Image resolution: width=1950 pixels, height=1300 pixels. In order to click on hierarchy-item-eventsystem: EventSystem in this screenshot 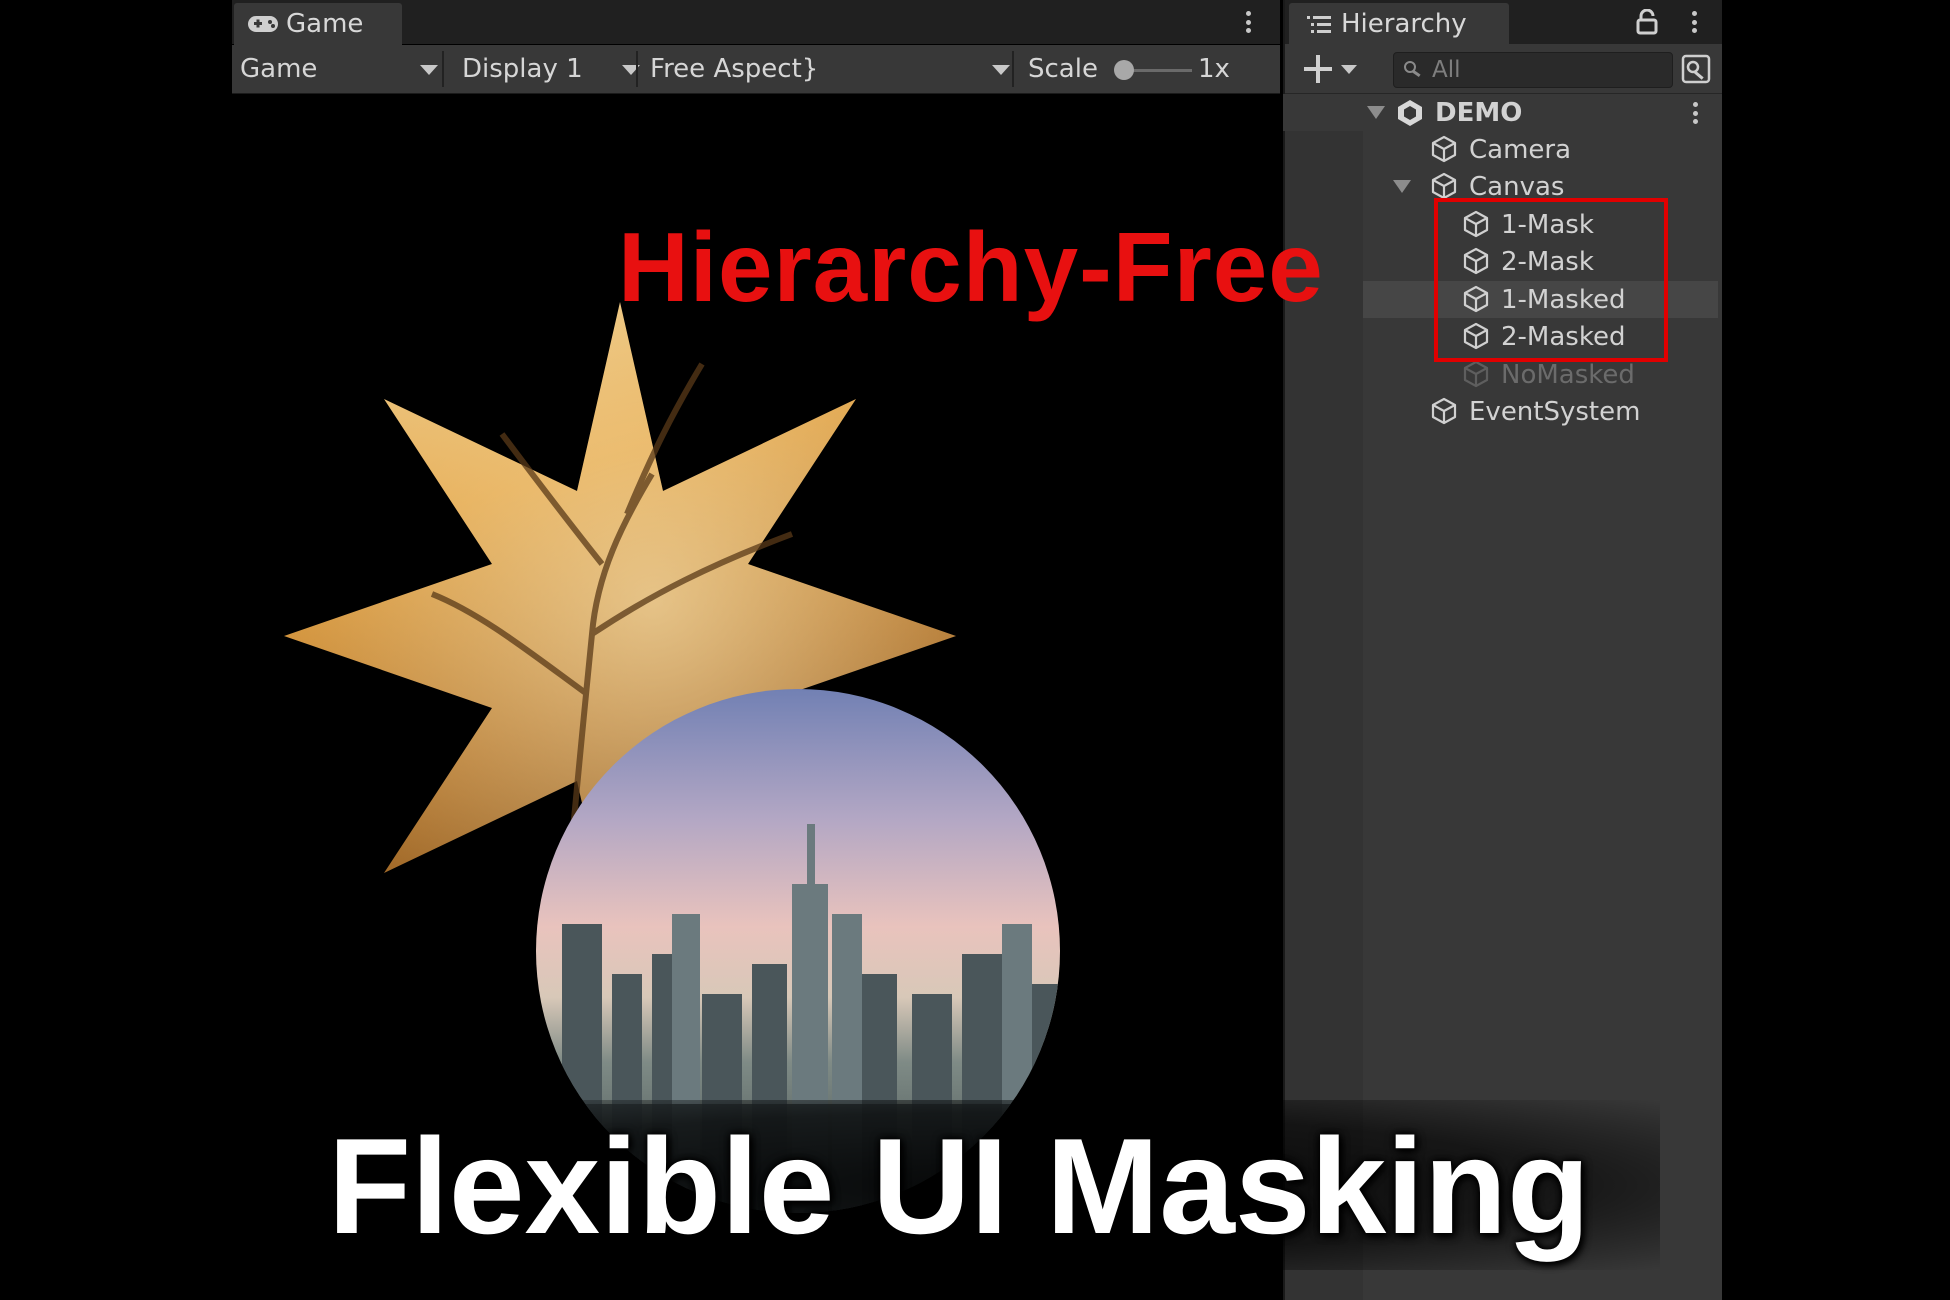, I will do `click(1540, 411)`.